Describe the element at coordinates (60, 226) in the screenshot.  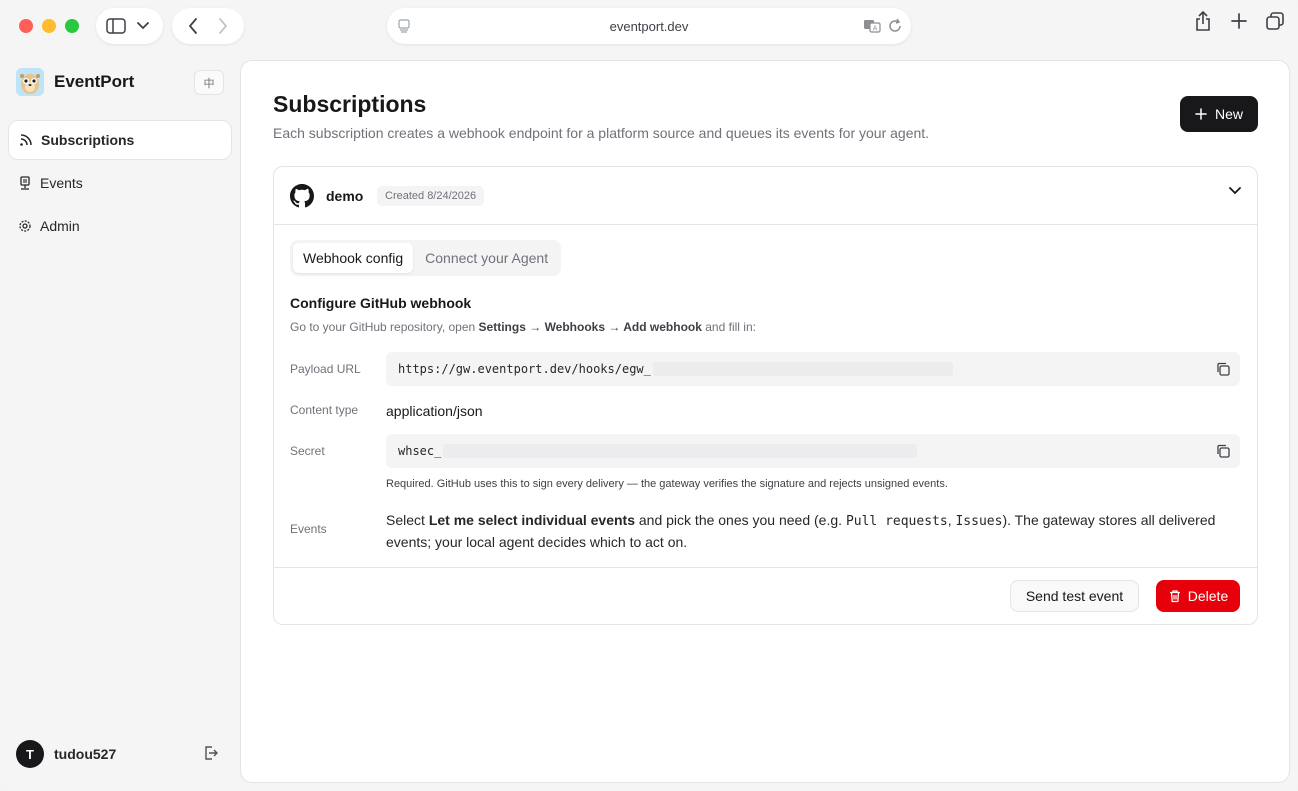
I see `sidebar-item-label: Admin` at that location.